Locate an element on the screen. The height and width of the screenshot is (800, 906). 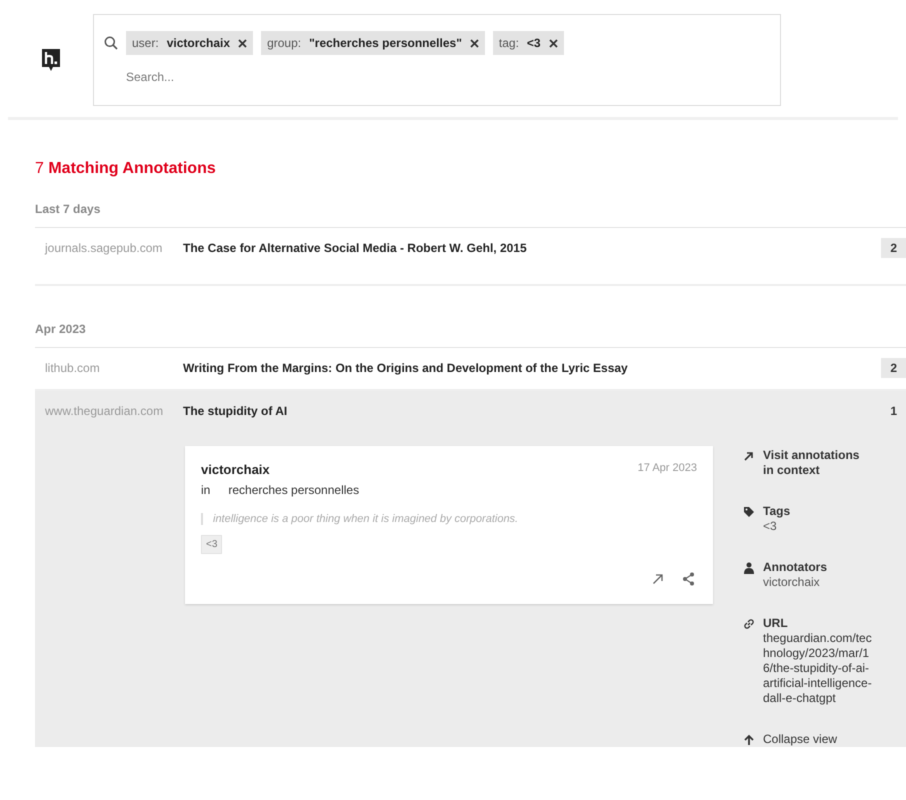
group-prefix: in is located at coordinates (205, 490).